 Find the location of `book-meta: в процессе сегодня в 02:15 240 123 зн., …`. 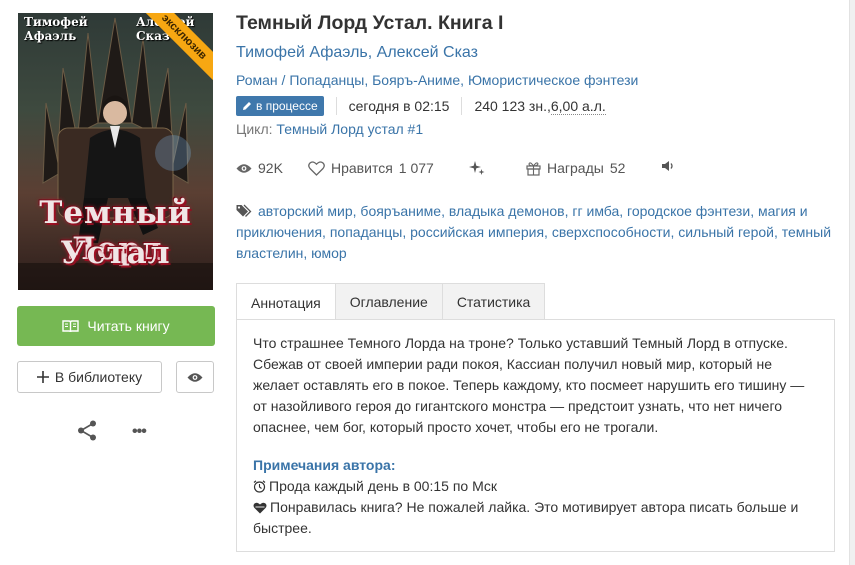

book-meta: в процессе сегодня в 02:15 240 123 зн., … is located at coordinates (421, 106).